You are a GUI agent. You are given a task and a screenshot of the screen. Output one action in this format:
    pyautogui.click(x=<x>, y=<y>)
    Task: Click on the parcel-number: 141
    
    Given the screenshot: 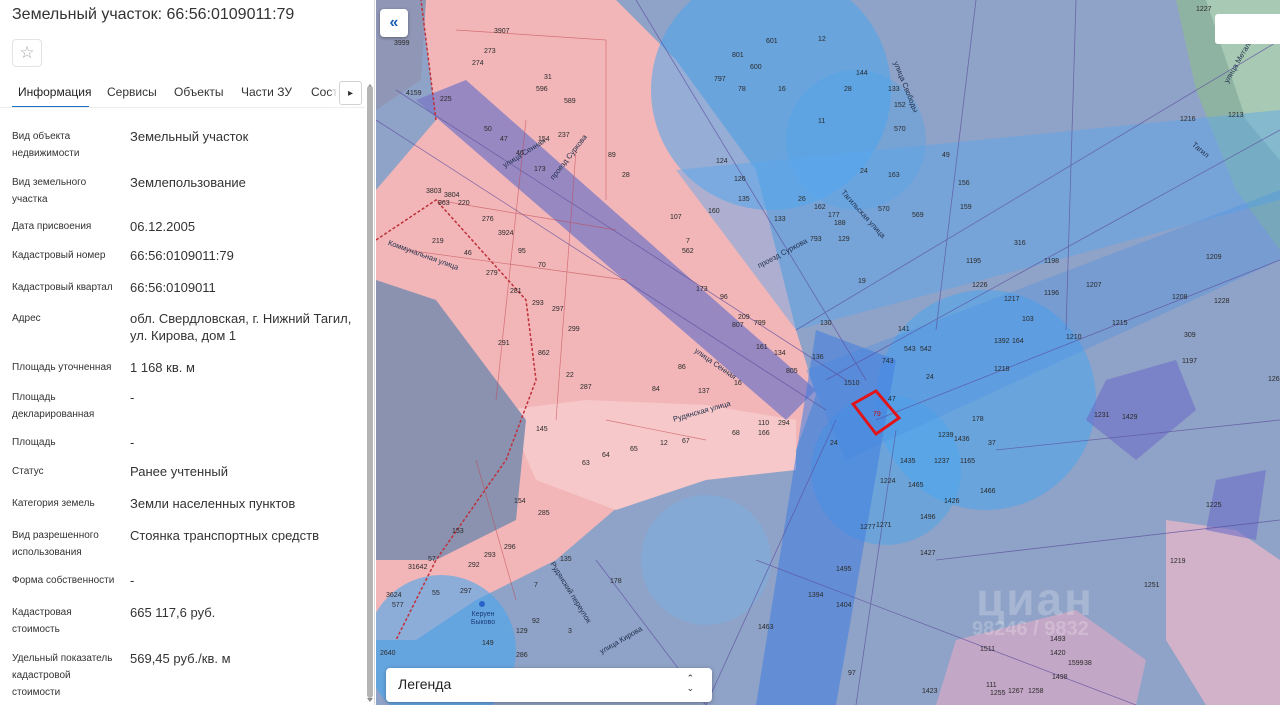 What is the action you would take?
    pyautogui.click(x=904, y=329)
    